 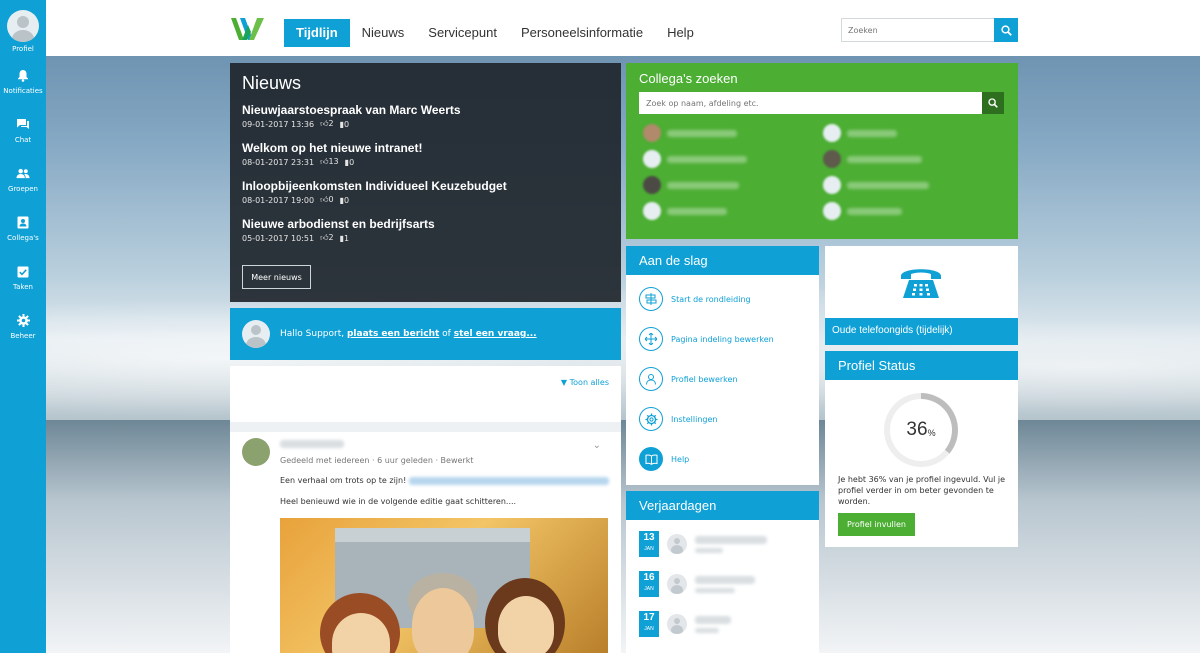 What do you see at coordinates (23, 179) in the screenshot?
I see `rail-groups: Groepen` at bounding box center [23, 179].